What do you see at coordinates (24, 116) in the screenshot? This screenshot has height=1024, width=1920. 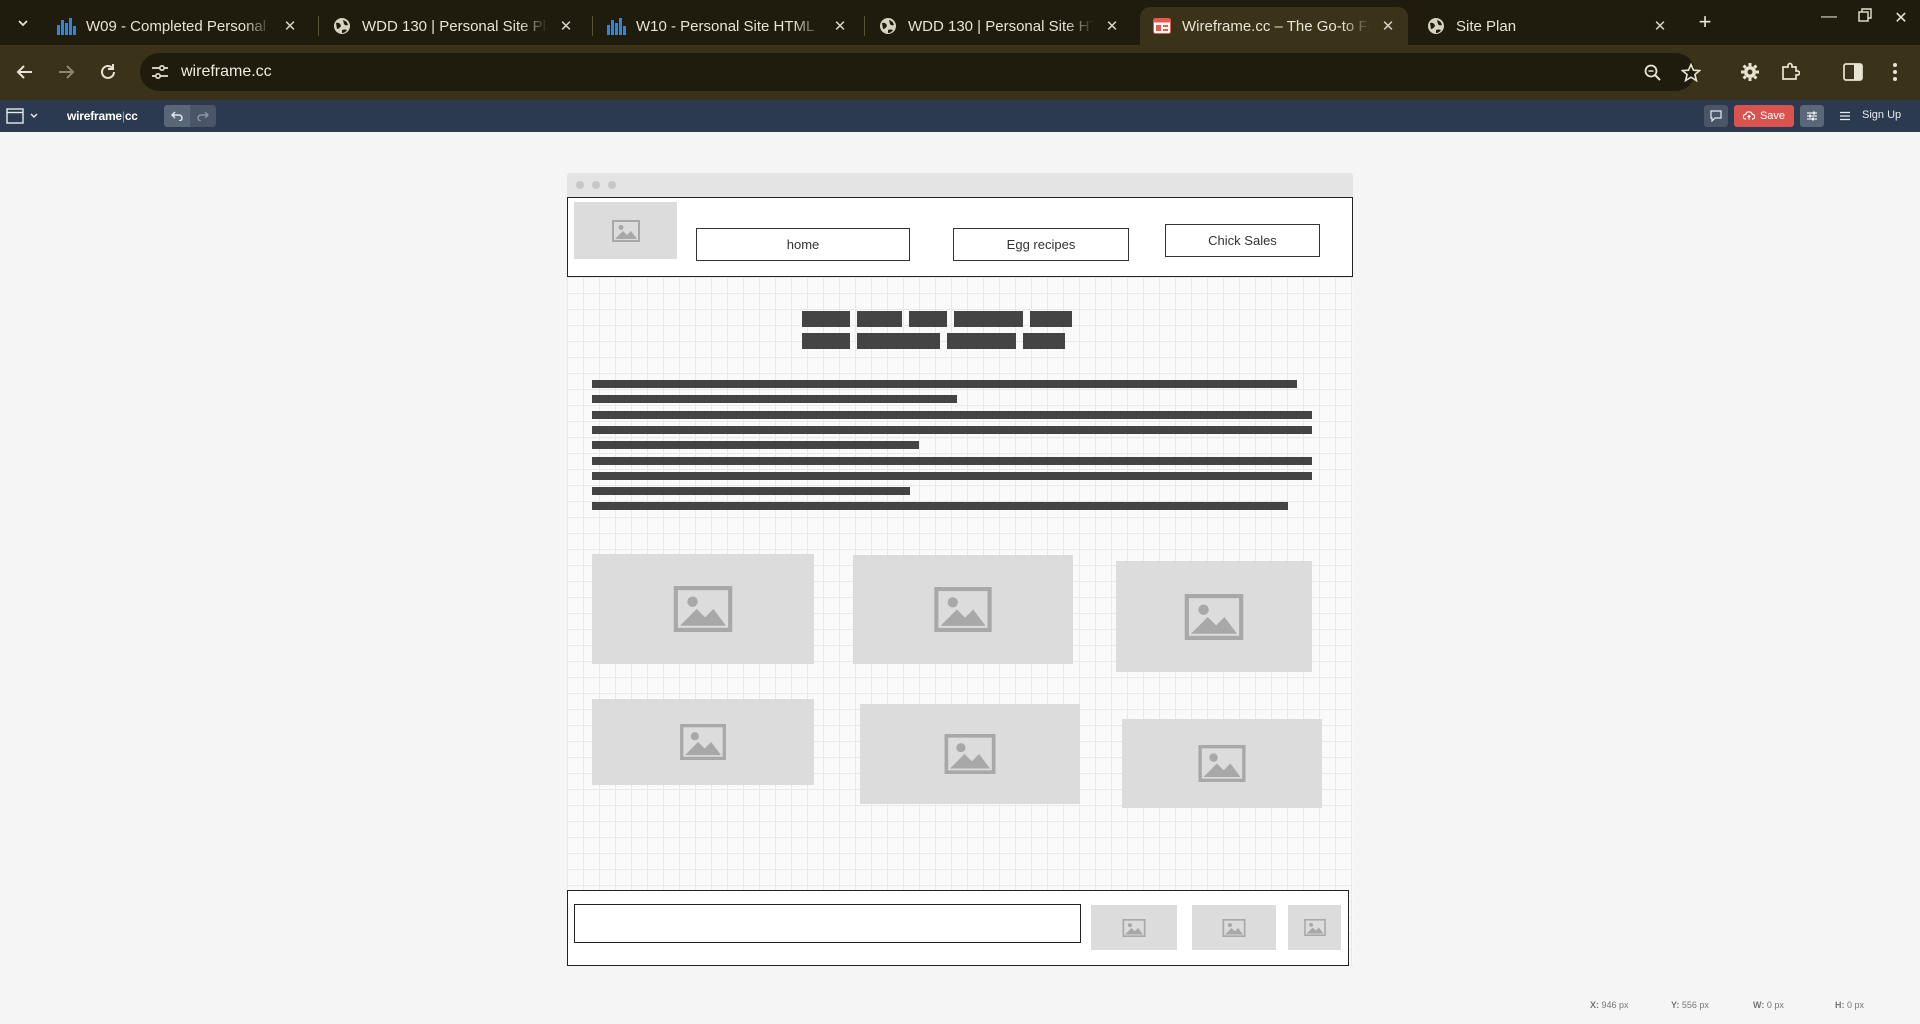 I see `page-view-dropdown` at bounding box center [24, 116].